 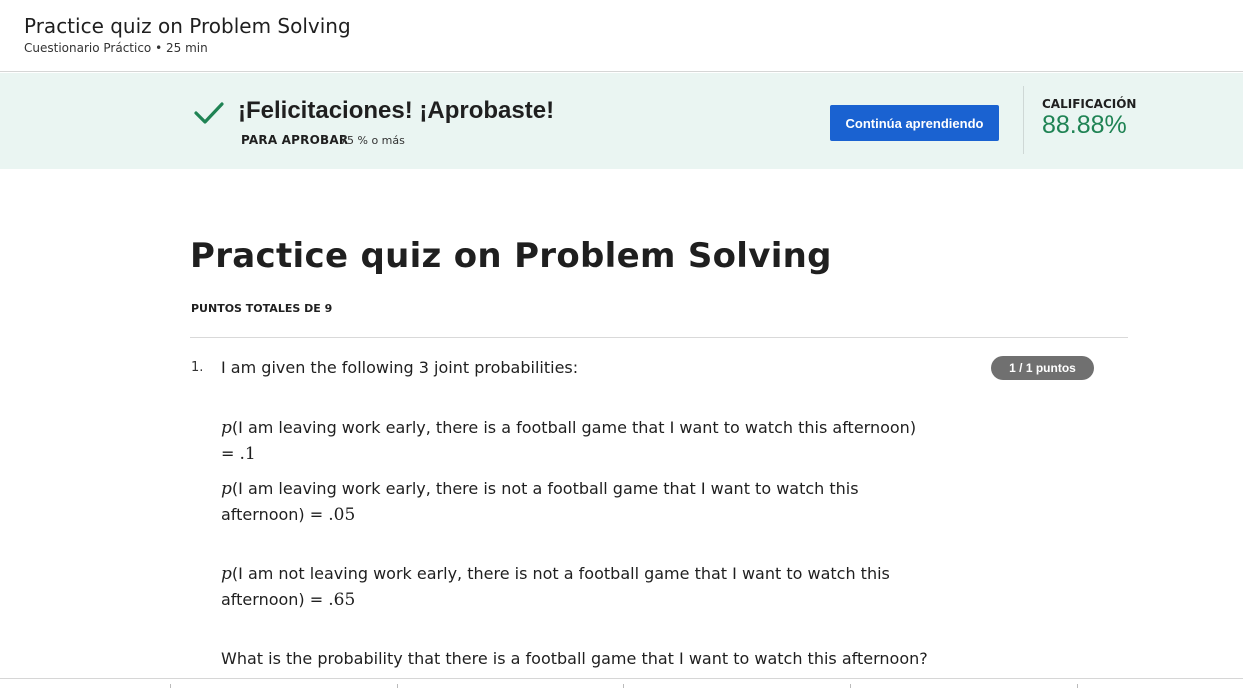 I want to click on quiz-title: Practice quiz on Problem Solving, so click(x=511, y=256).